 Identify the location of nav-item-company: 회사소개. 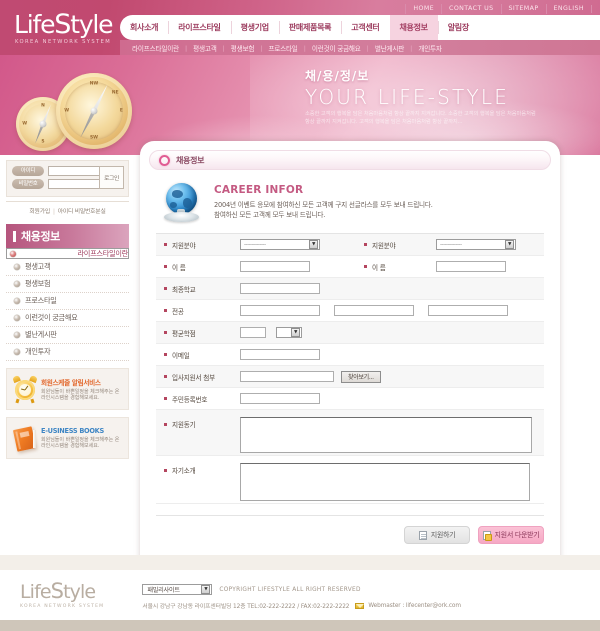
(144, 27).